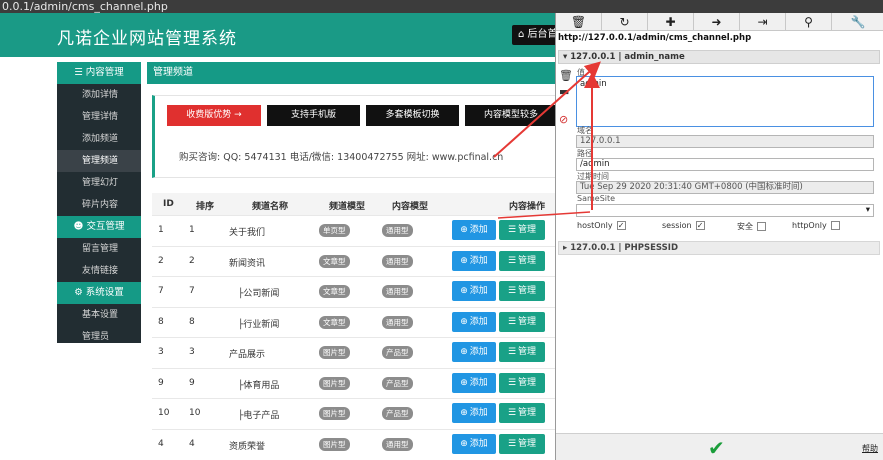 The image size is (883, 460). I want to click on block-icon: ⊘, so click(563, 119).